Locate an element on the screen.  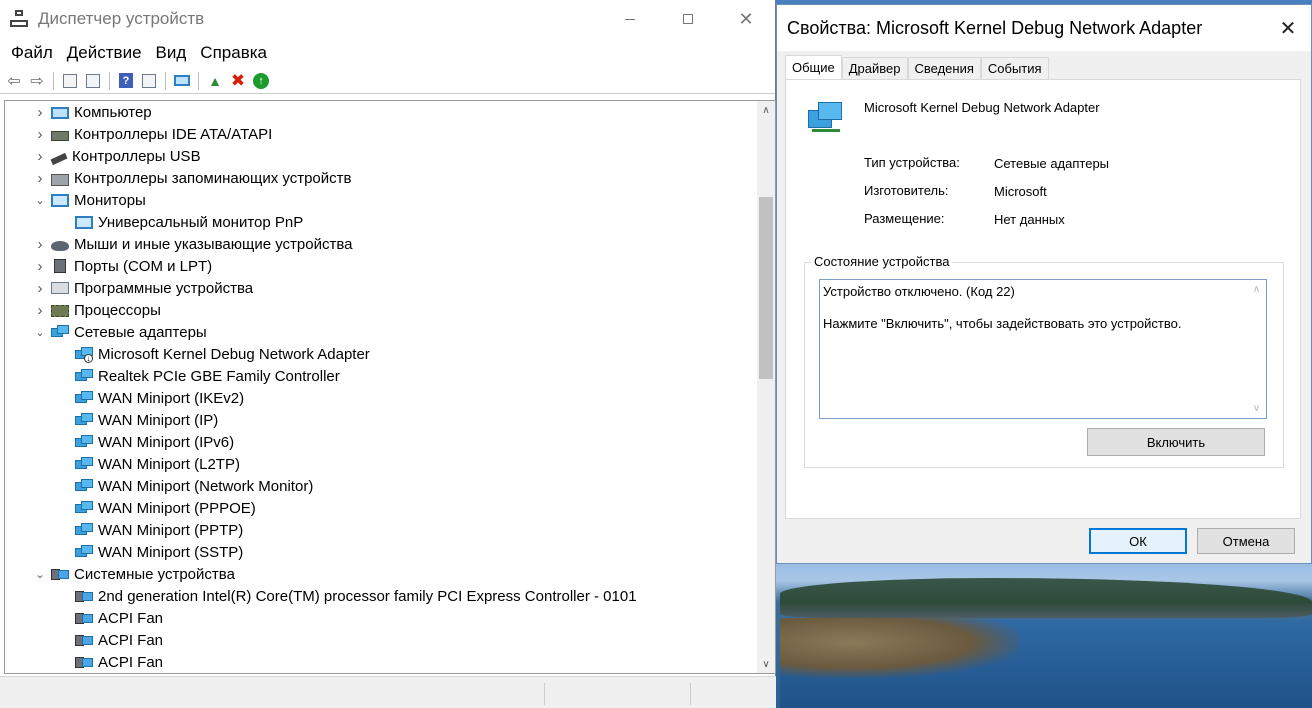
tree-category: › Мыши и иные указывающие устройства is located at coordinates (381, 244).